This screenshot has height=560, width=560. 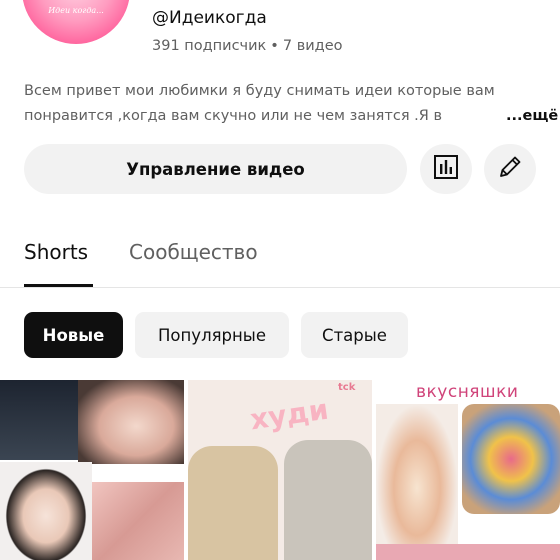 What do you see at coordinates (347, 387) in the screenshot?
I see `thumb-corner-text: tck` at bounding box center [347, 387].